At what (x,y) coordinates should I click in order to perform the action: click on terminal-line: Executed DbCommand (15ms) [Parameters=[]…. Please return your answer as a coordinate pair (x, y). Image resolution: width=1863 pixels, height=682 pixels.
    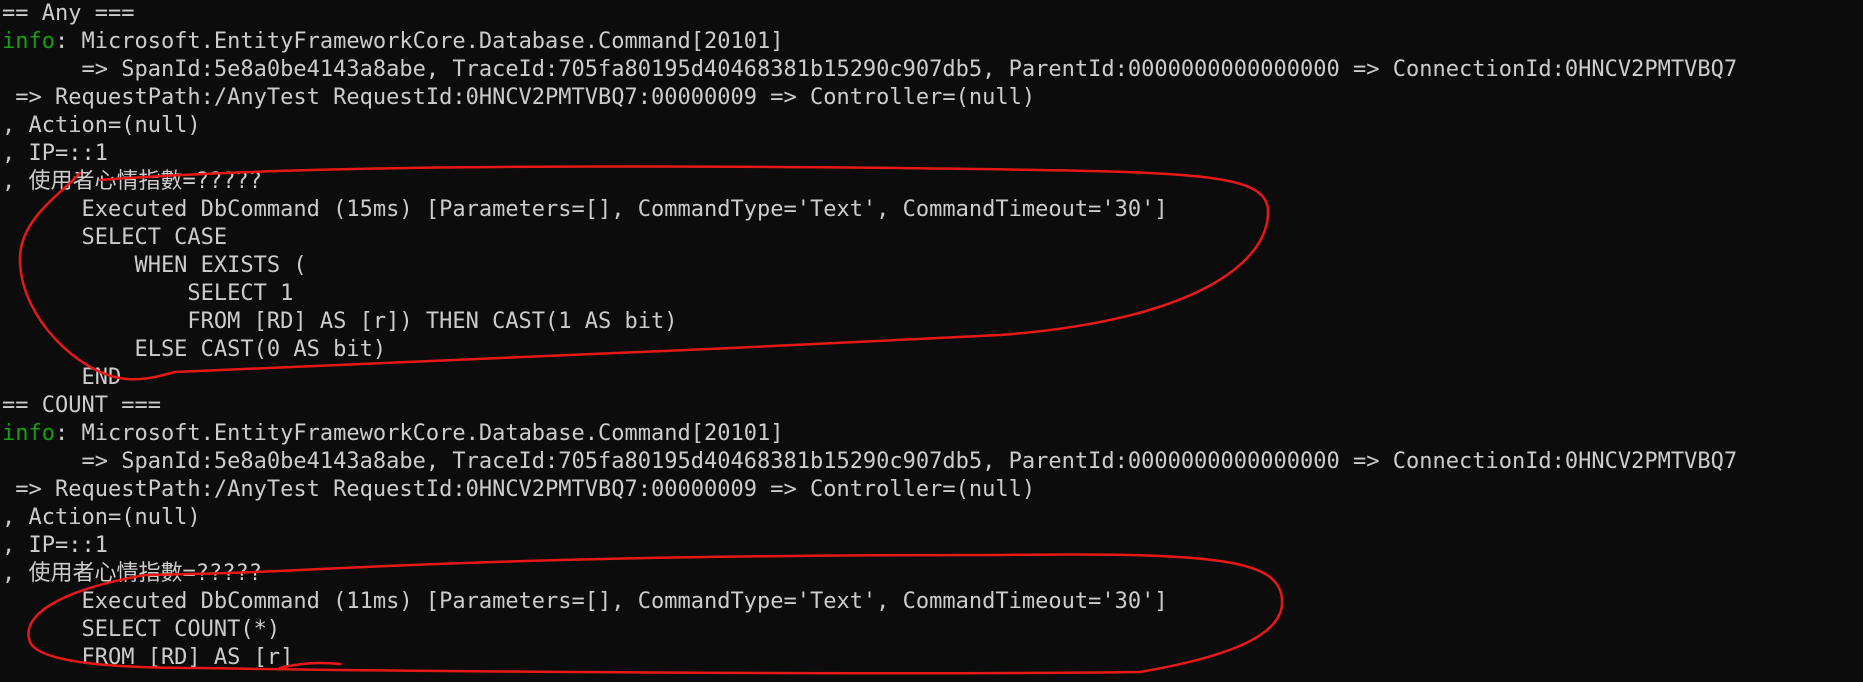
    Looking at the image, I should click on (931, 210).